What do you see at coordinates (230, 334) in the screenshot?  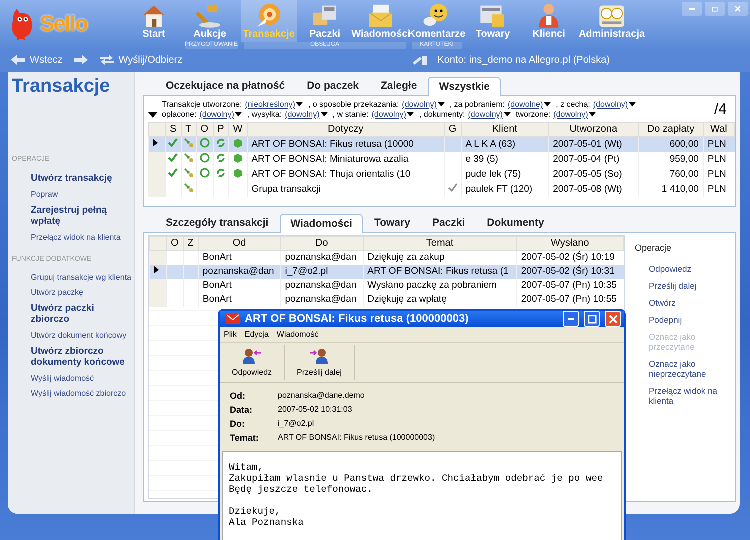 I see `menu-item: Plik` at bounding box center [230, 334].